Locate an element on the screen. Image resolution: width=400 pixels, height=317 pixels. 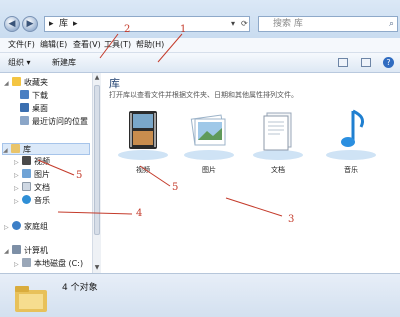
details-pane: 4 个对象 is located at coordinates (200, 295).